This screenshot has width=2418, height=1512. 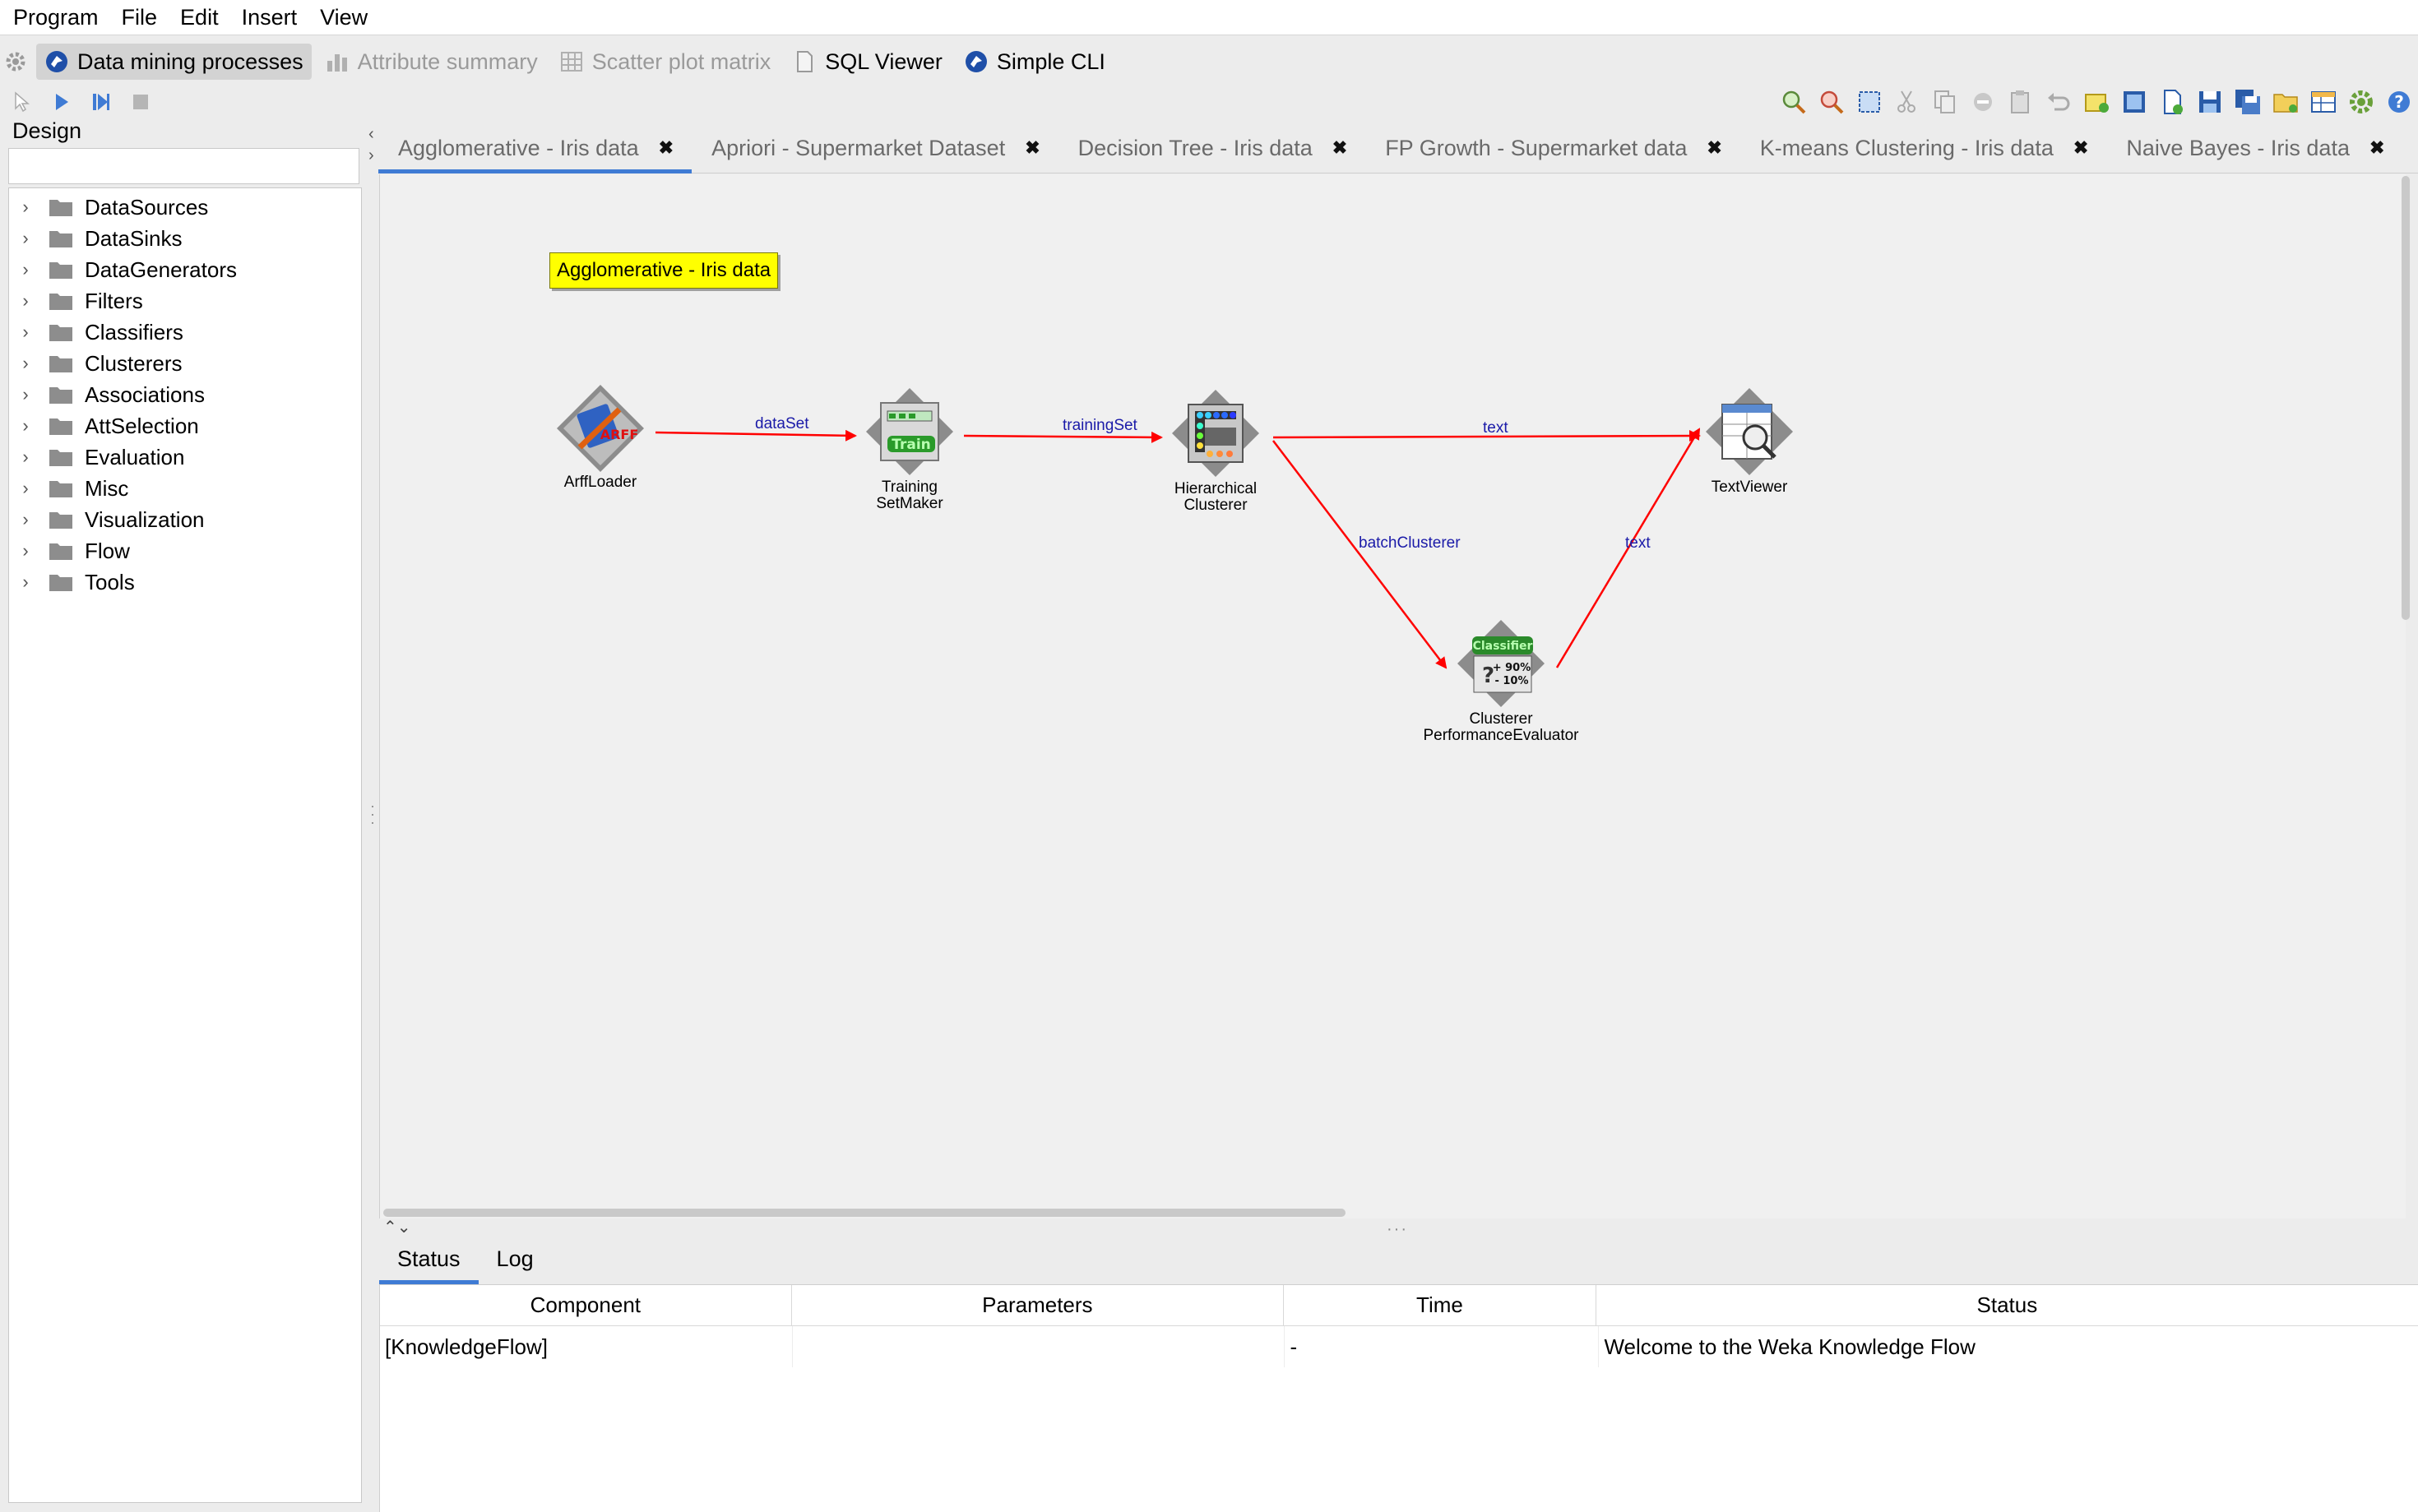 What do you see at coordinates (1832, 102) in the screenshot?
I see `zoom-out-icon` at bounding box center [1832, 102].